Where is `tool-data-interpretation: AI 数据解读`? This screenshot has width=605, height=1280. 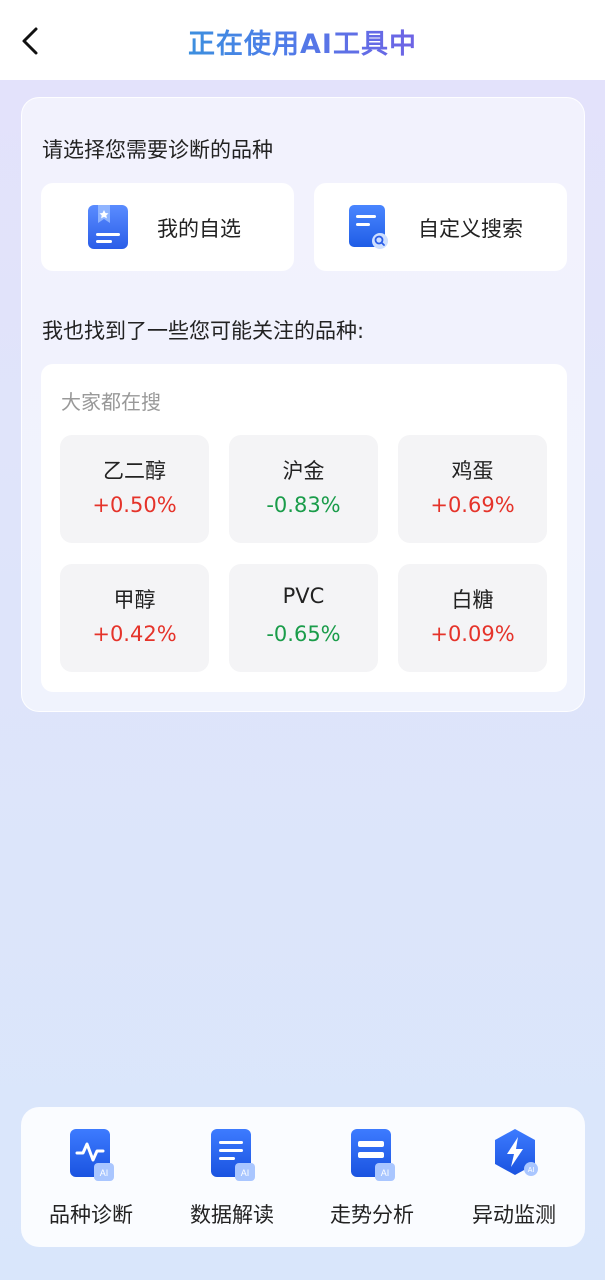 tool-data-interpretation: AI 数据解读 is located at coordinates (232, 1182).